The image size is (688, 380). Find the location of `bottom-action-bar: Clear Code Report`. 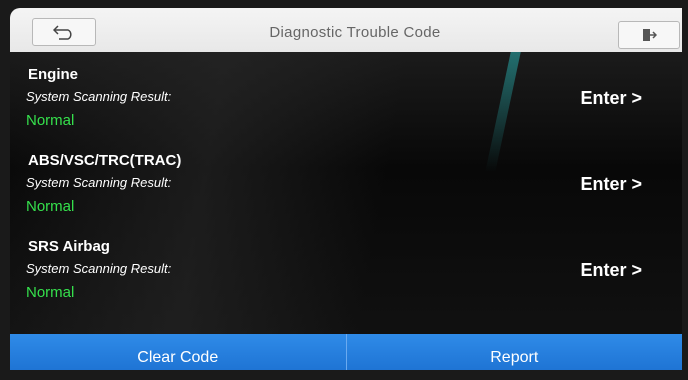

bottom-action-bar: Clear Code Report is located at coordinates (346, 352).